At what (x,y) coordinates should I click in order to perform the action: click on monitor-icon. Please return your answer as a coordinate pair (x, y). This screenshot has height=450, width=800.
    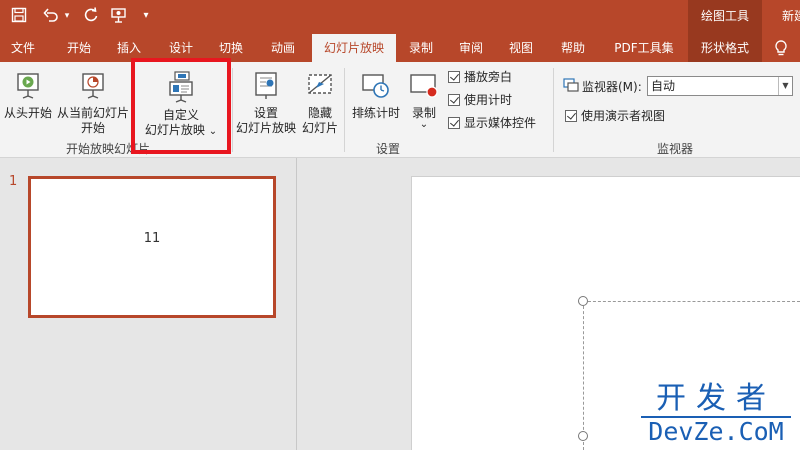
    Looking at the image, I should click on (571, 86).